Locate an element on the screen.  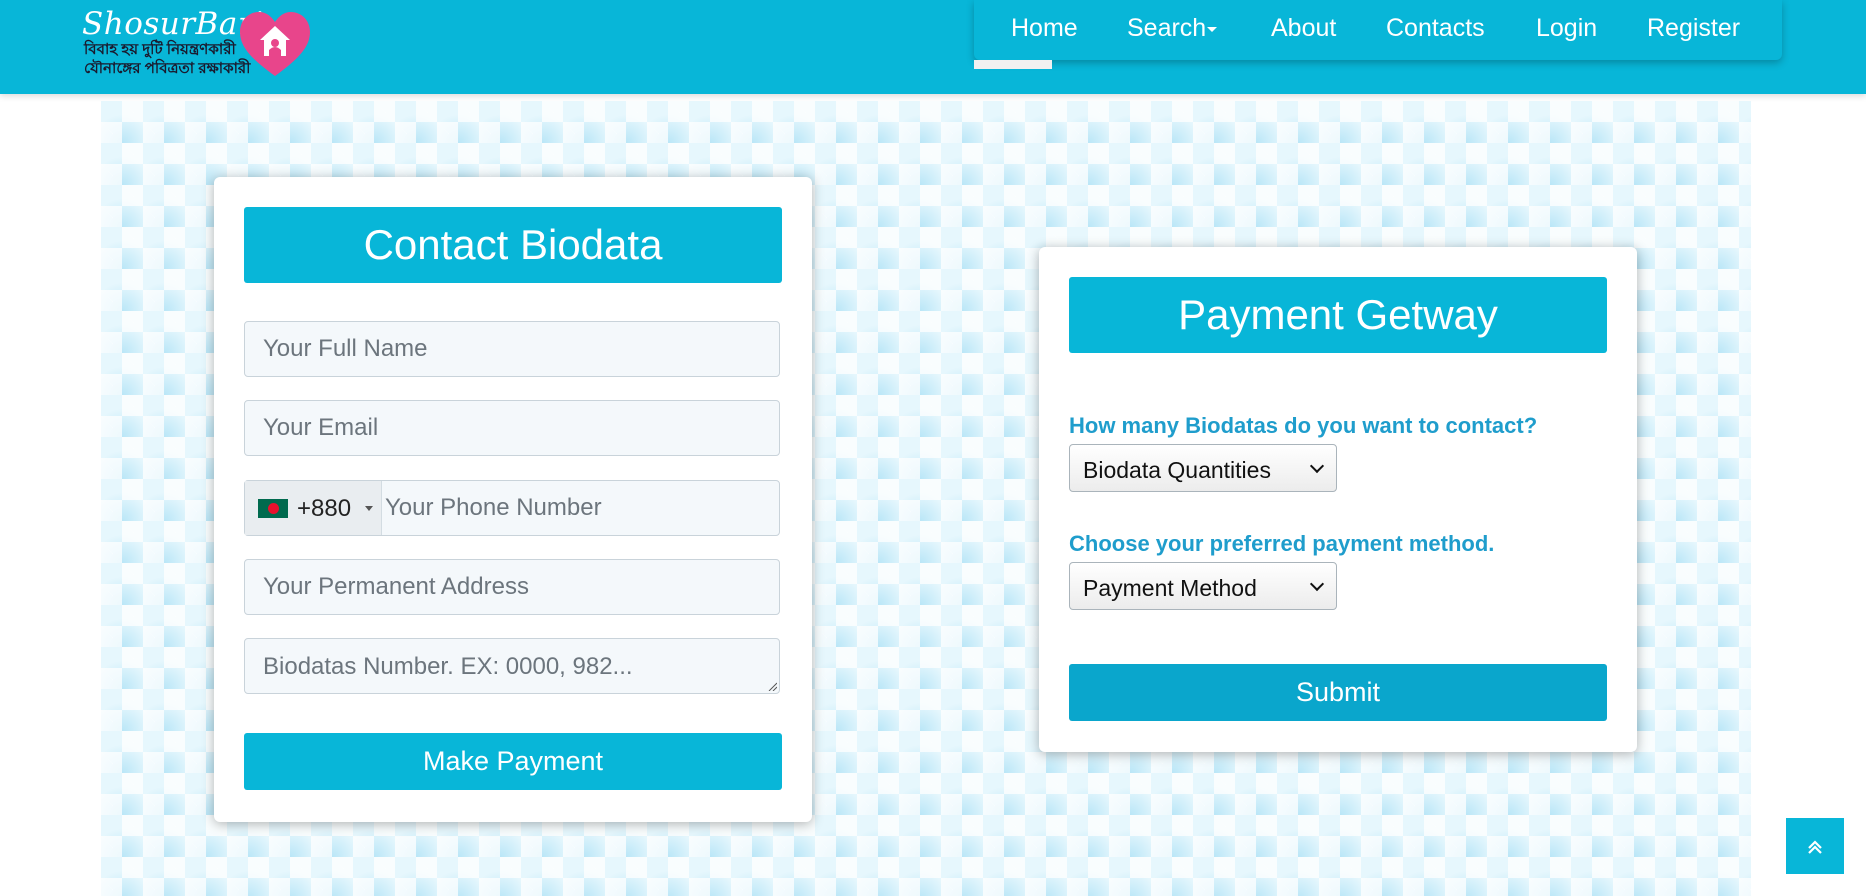
full-name-input is located at coordinates (512, 349).